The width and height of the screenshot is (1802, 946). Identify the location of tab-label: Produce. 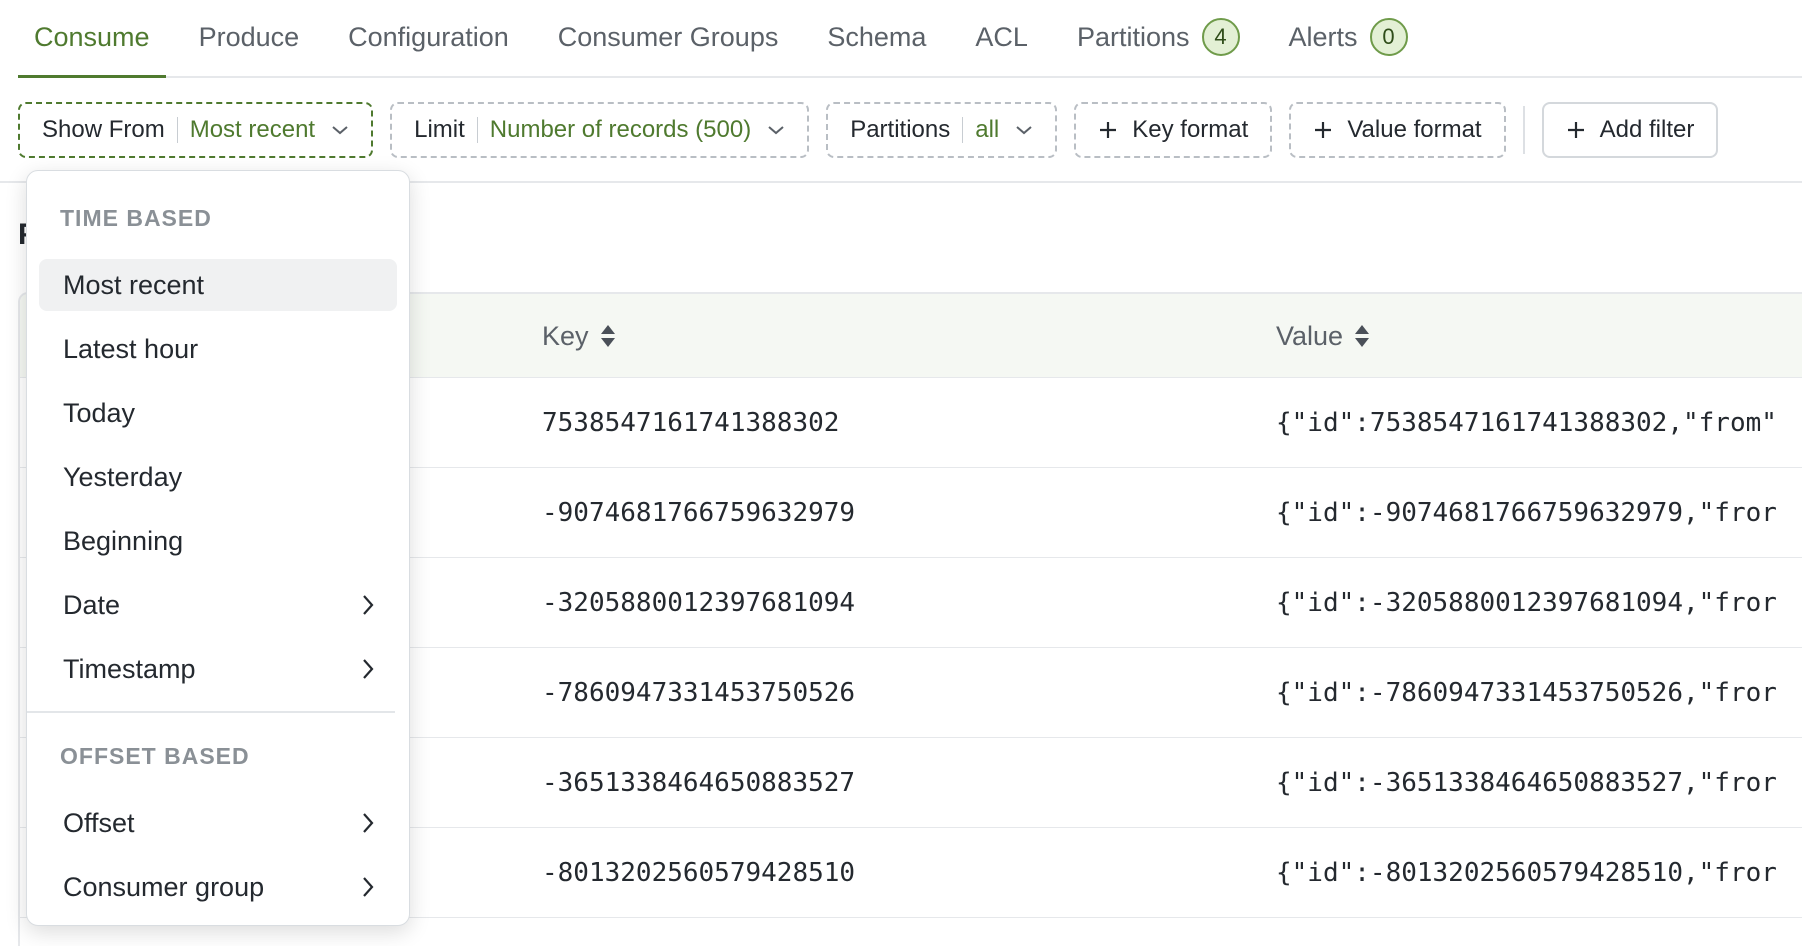
(249, 36).